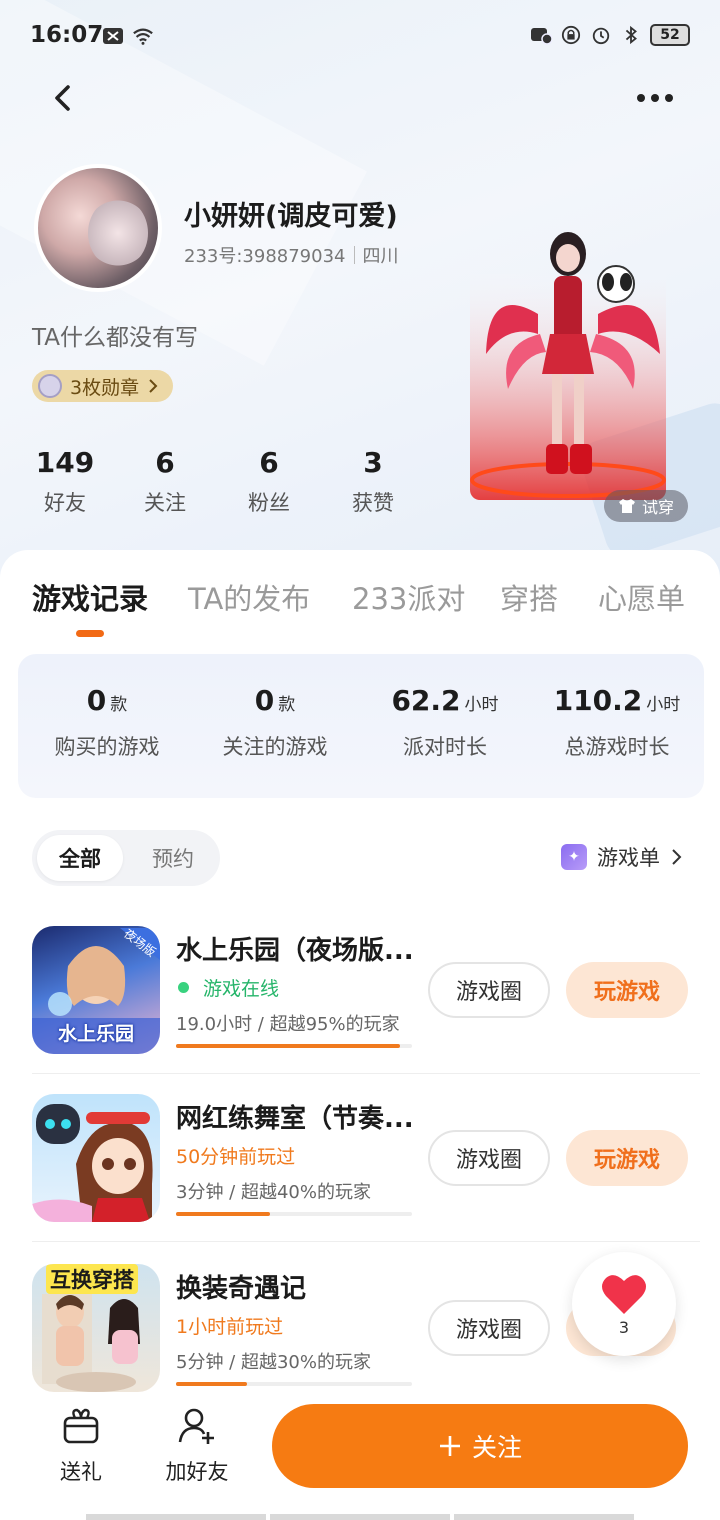  What do you see at coordinates (96, 1158) in the screenshot?
I see `game-icon` at bounding box center [96, 1158].